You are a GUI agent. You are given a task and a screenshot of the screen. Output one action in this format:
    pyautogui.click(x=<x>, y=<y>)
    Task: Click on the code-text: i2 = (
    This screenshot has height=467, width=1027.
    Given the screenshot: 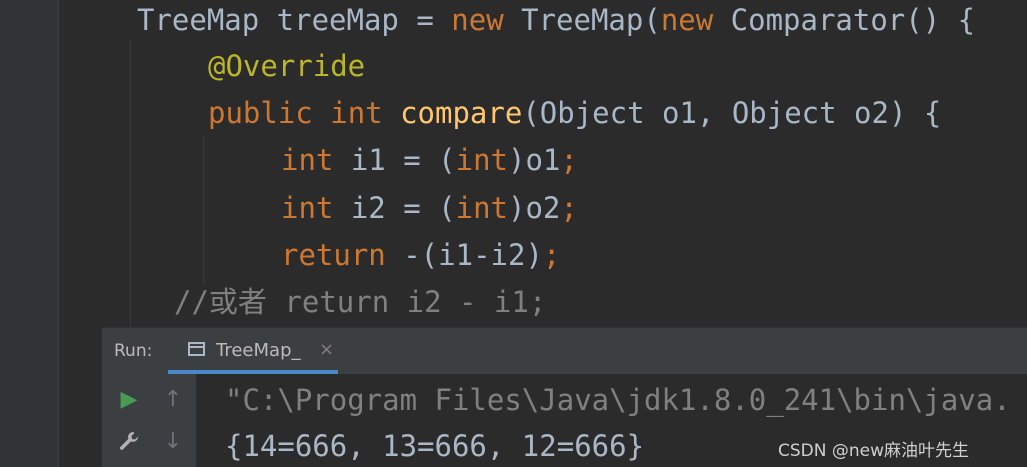 What is the action you would take?
    pyautogui.click(x=394, y=208)
    